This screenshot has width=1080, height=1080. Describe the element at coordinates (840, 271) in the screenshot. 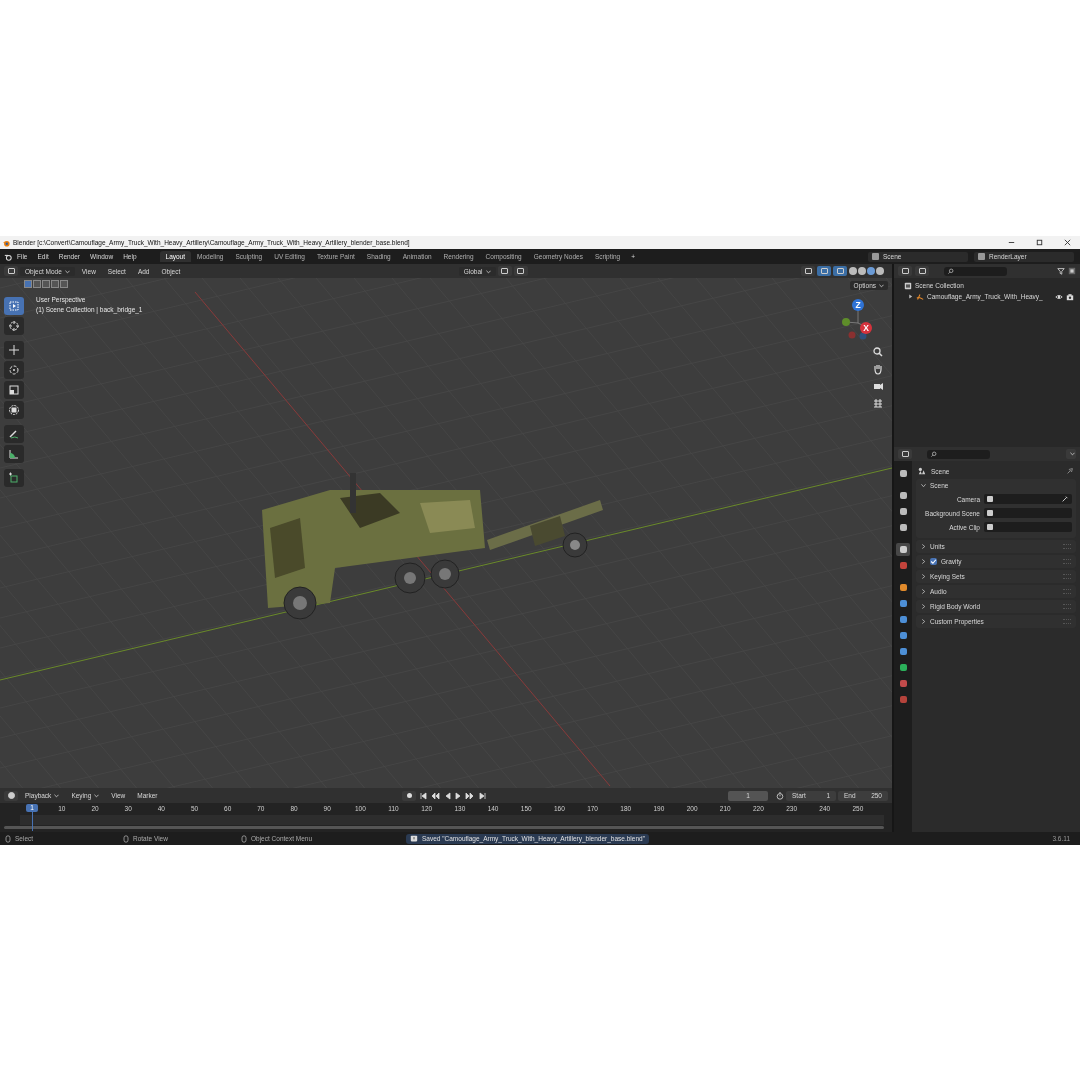

I see `overlay-toggle` at that location.